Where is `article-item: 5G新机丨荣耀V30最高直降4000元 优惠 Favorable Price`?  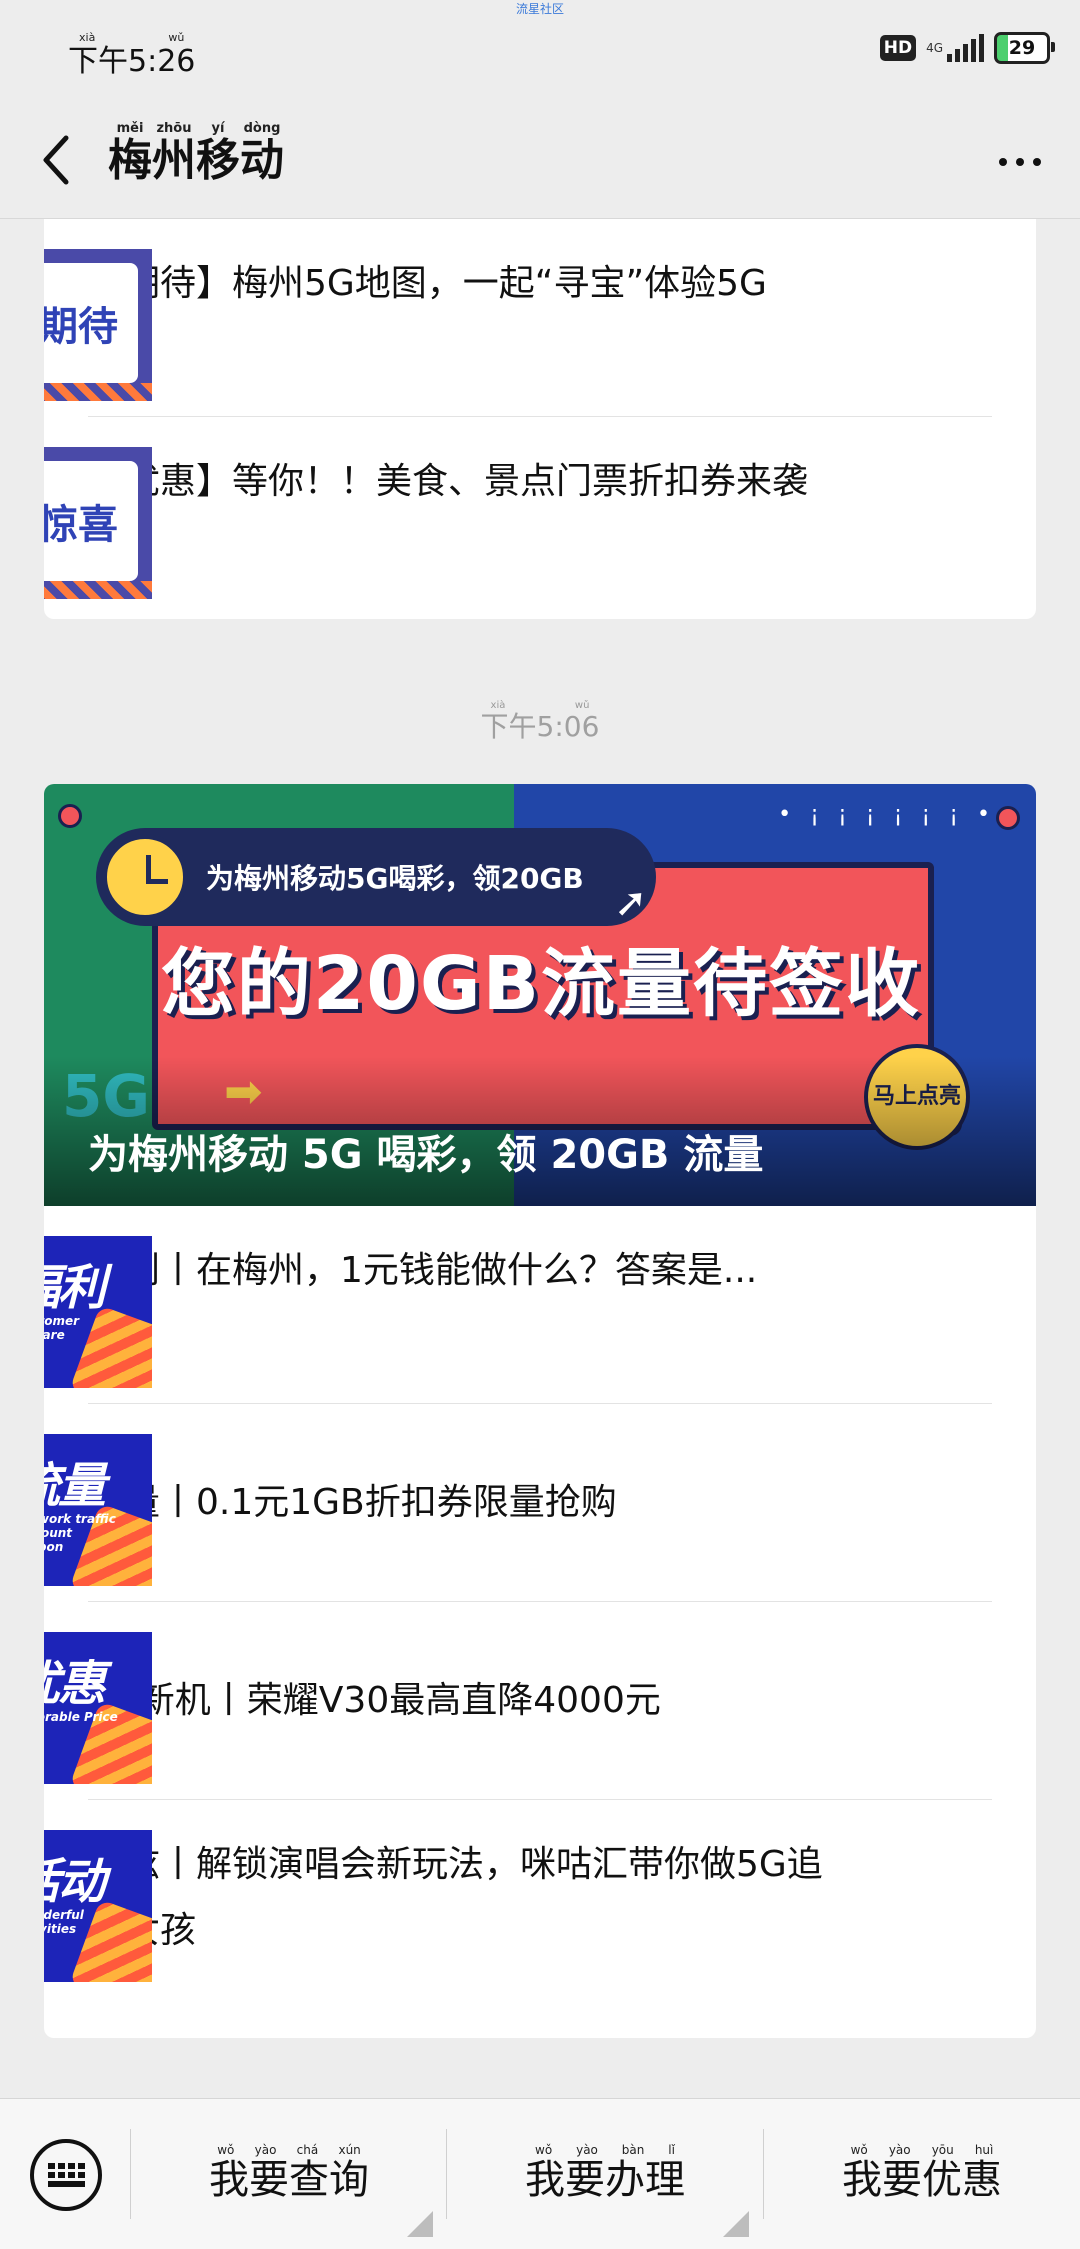
article-item: 5G新机丨荣耀V30最高直降4000元 优惠 Favorable Price is located at coordinates (540, 1701).